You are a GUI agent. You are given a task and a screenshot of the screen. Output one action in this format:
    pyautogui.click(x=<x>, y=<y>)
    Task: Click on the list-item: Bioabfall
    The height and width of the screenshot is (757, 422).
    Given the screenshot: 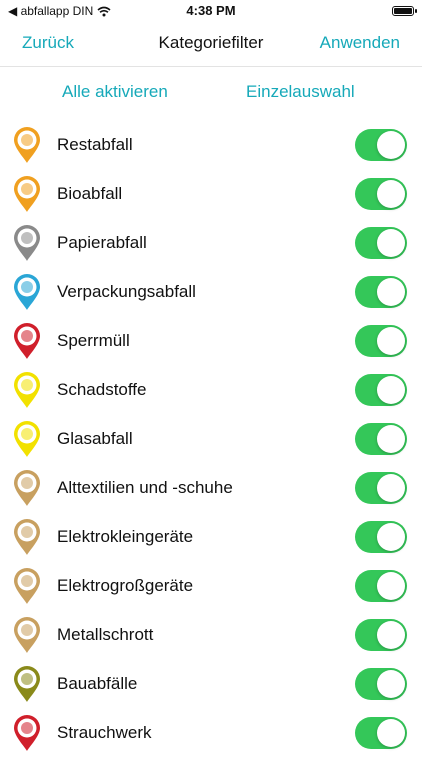 What is the action you would take?
    pyautogui.click(x=211, y=193)
    